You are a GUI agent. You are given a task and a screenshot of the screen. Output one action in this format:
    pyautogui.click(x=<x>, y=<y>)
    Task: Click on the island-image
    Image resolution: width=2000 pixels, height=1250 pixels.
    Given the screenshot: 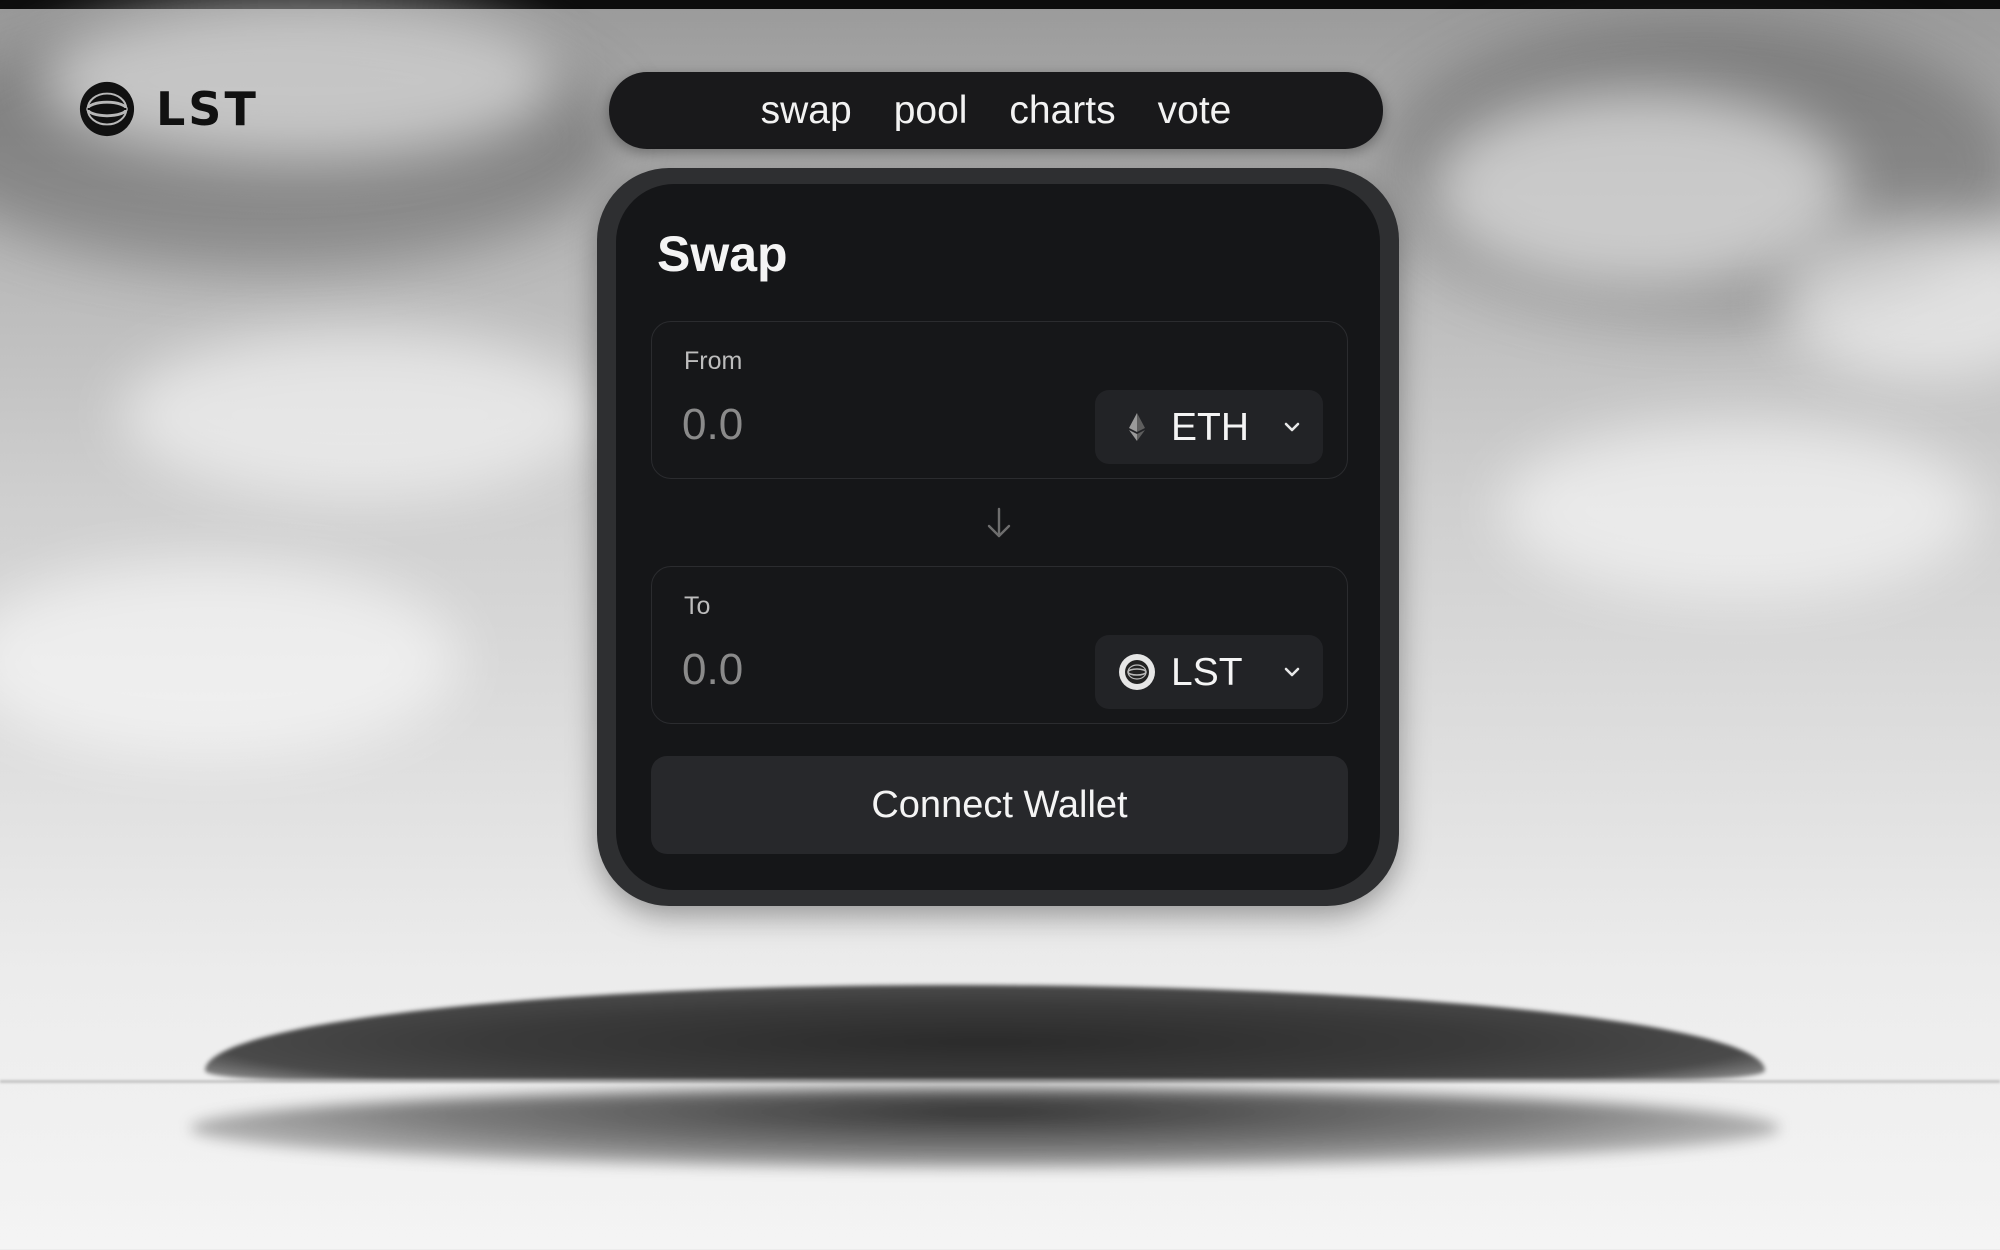 What is the action you would take?
    pyautogui.click(x=985, y=1032)
    